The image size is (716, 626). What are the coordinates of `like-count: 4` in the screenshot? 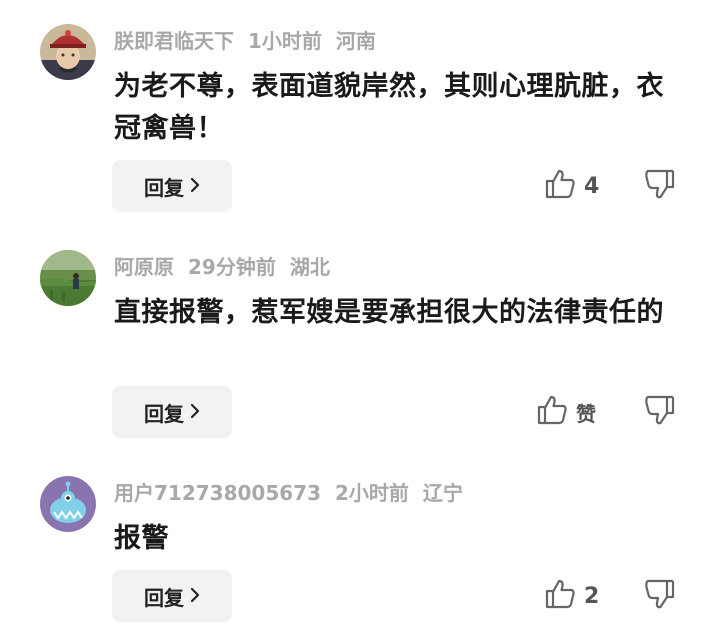 It's located at (592, 186).